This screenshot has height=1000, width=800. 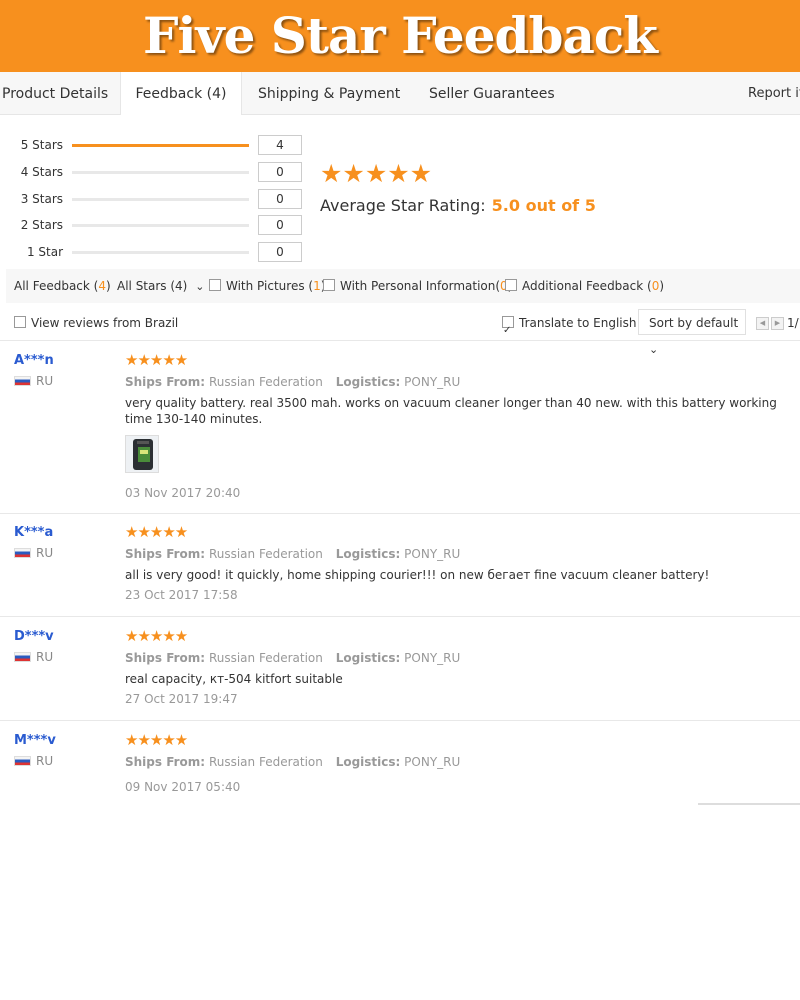 What do you see at coordinates (777, 323) in the screenshot?
I see `next-page-button: ▶` at bounding box center [777, 323].